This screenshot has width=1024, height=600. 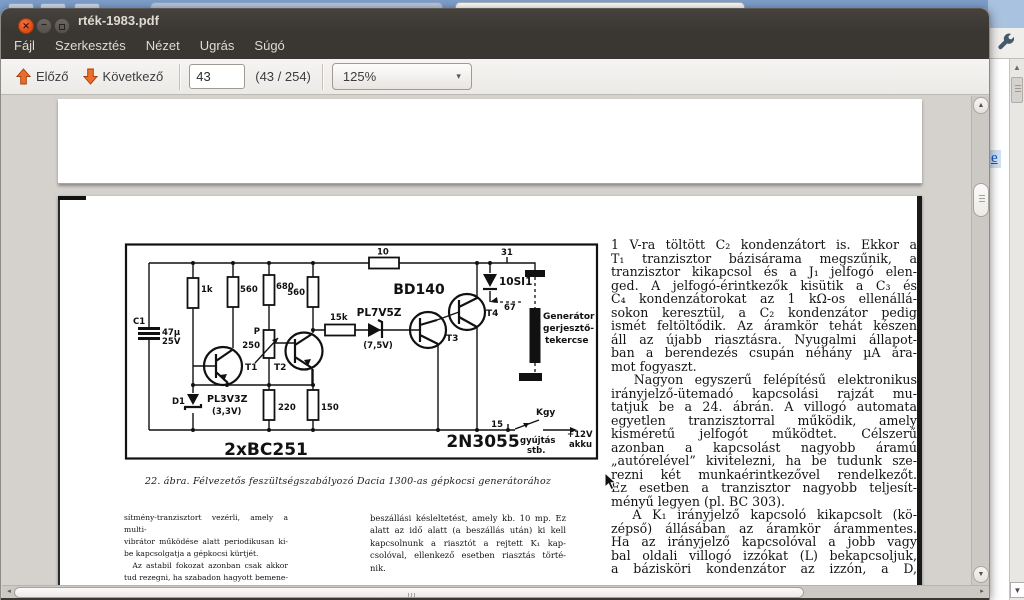 I want to click on label-pot-value: 250, so click(x=251, y=346).